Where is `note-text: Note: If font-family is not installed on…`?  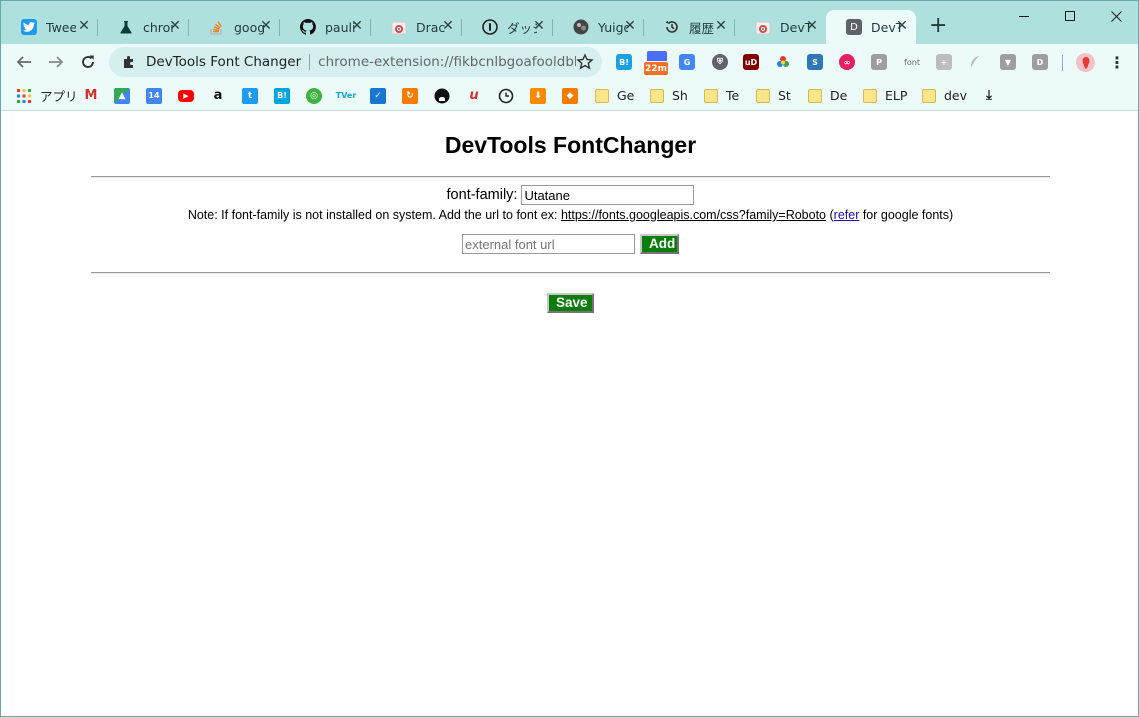 note-text: Note: If font-family is not installed on… is located at coordinates (374, 215).